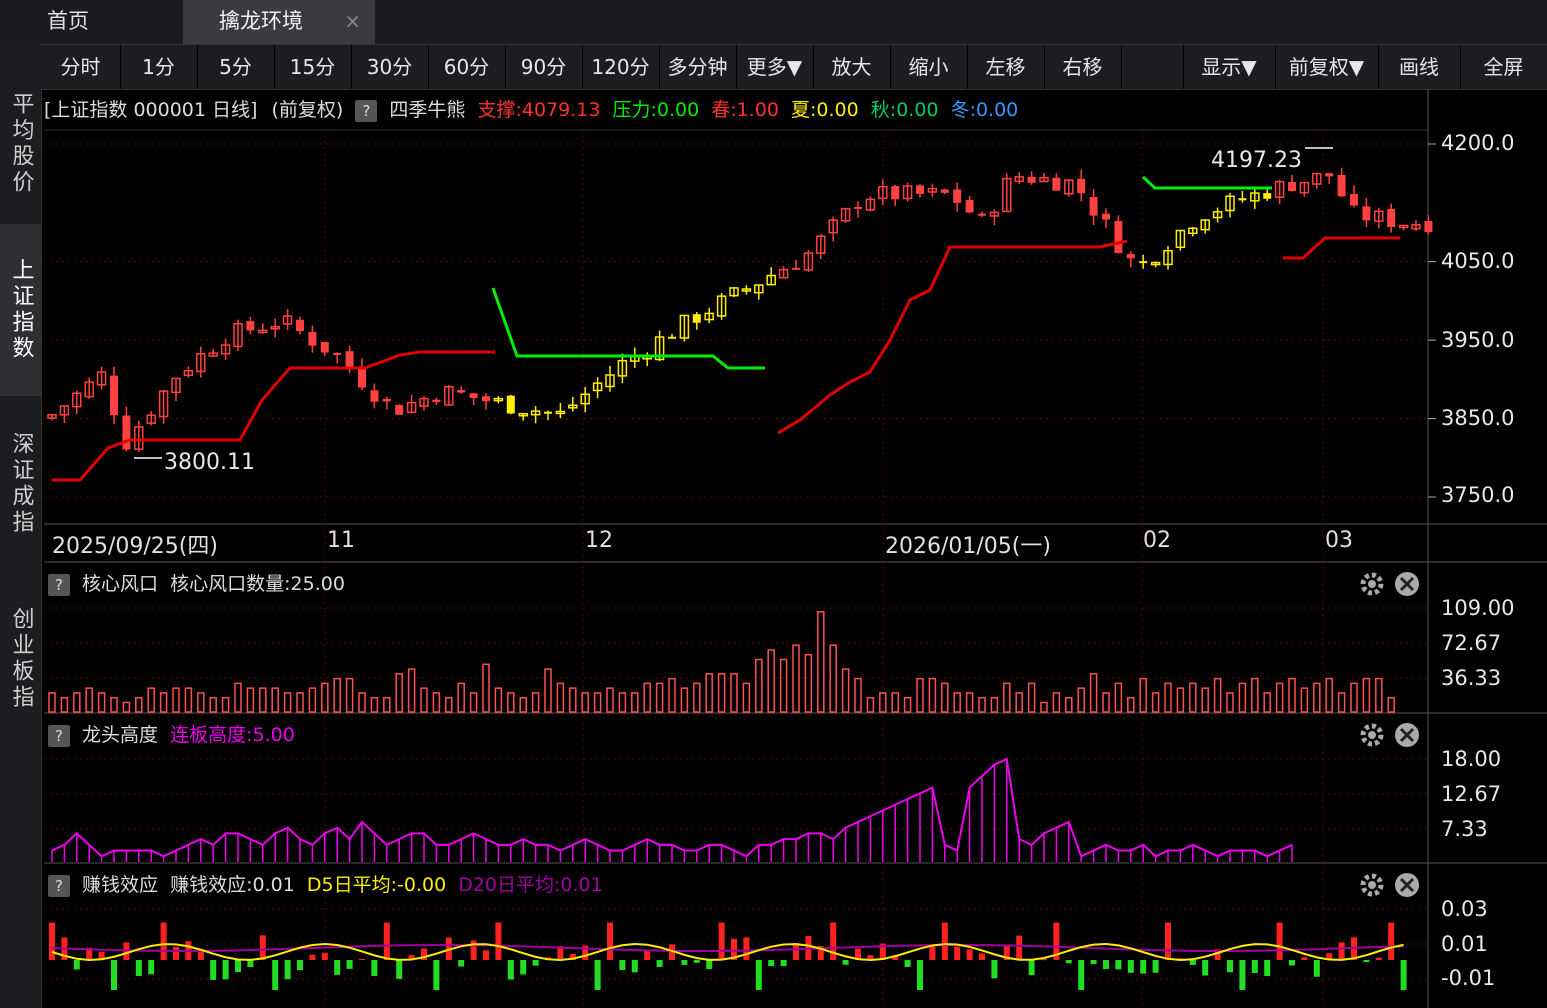 The width and height of the screenshot is (1547, 1008). What do you see at coordinates (1471, 794) in the screenshot?
I see `axis-label: 12.67` at bounding box center [1471, 794].